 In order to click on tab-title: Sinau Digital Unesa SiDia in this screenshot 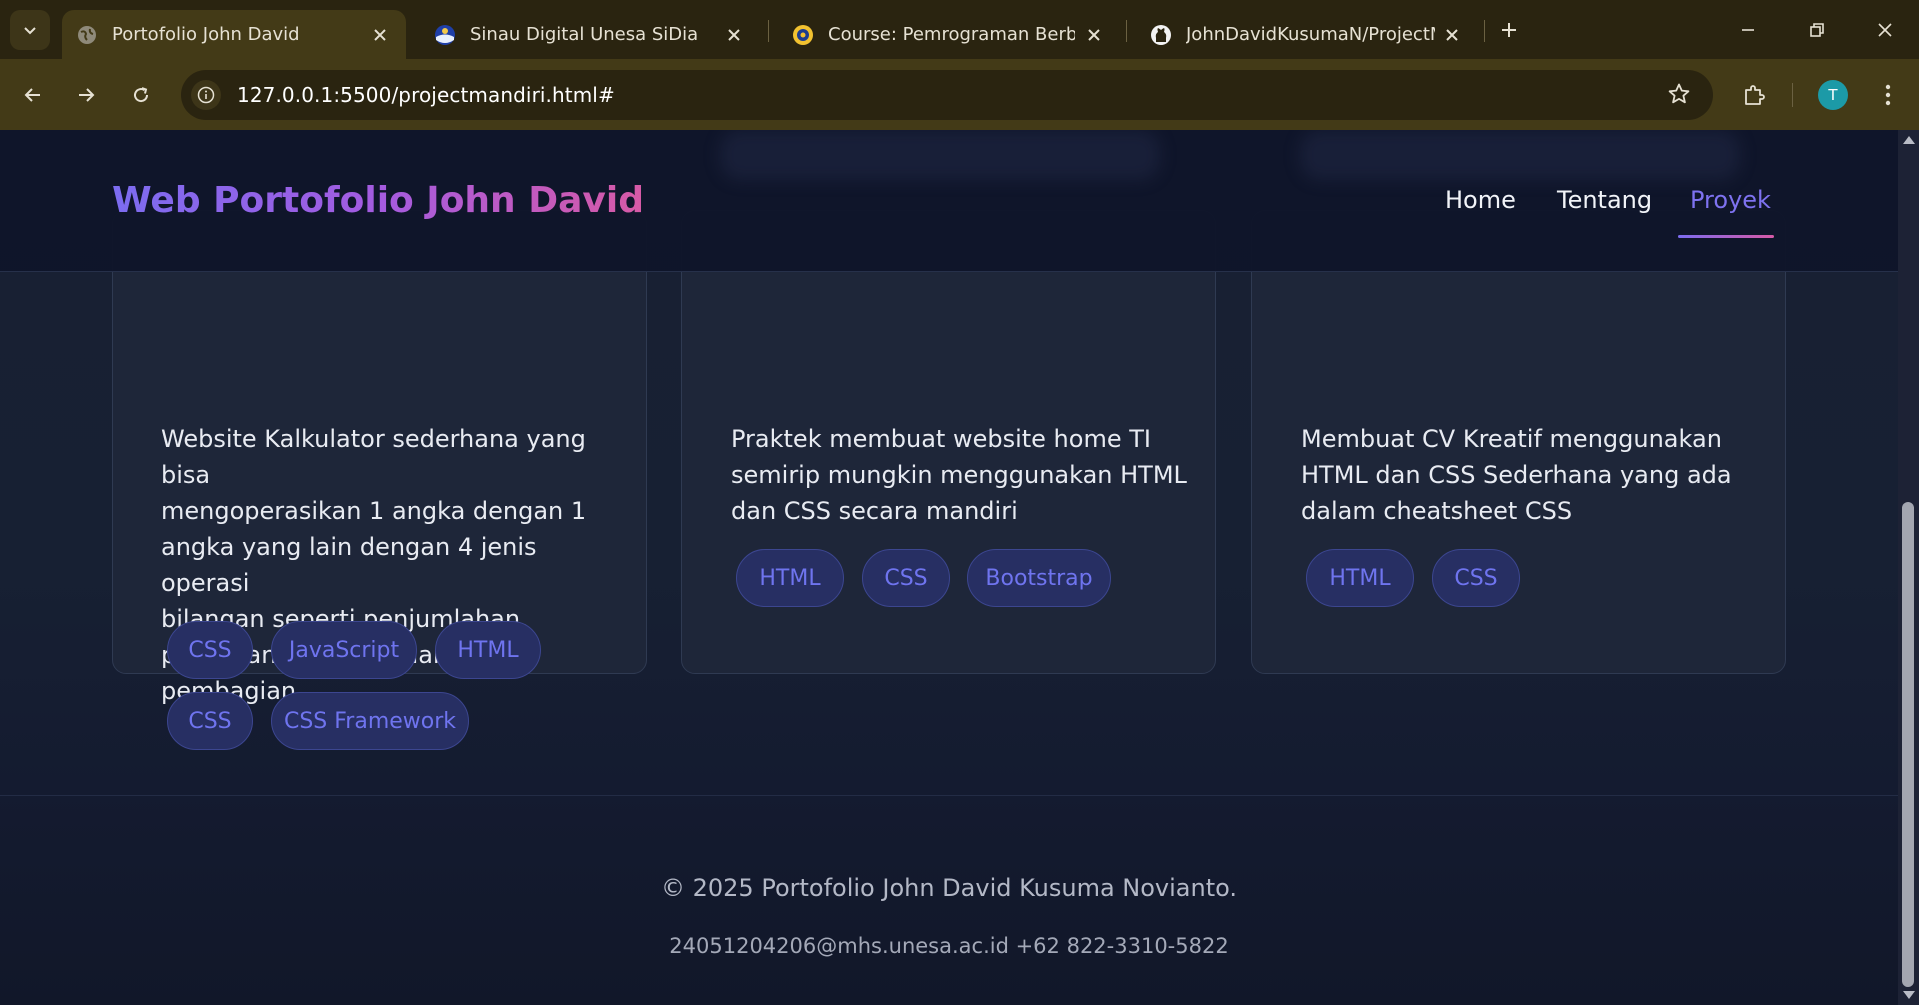, I will do `click(584, 34)`.